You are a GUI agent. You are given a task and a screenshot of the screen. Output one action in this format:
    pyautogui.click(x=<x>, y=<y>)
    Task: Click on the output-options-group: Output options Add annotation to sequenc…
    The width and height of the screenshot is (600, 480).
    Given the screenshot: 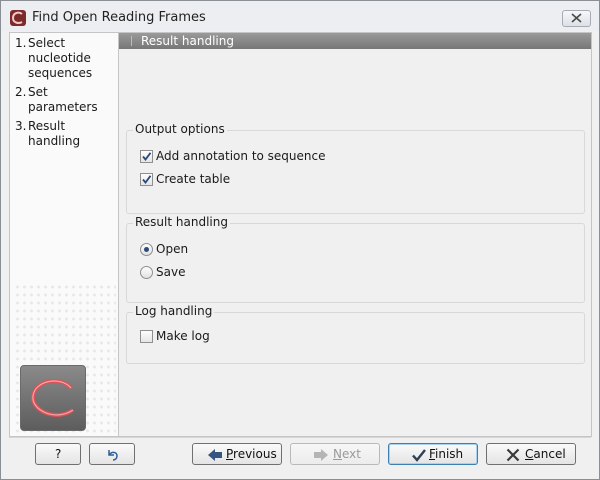 What is the action you would take?
    pyautogui.click(x=355, y=167)
    